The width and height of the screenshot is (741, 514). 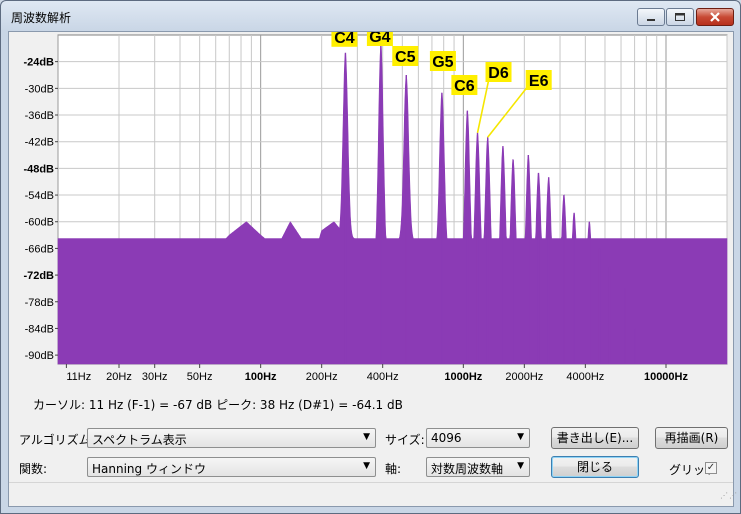 What do you see at coordinates (39, 223) in the screenshot?
I see `y-tick-label: -60dB` at bounding box center [39, 223].